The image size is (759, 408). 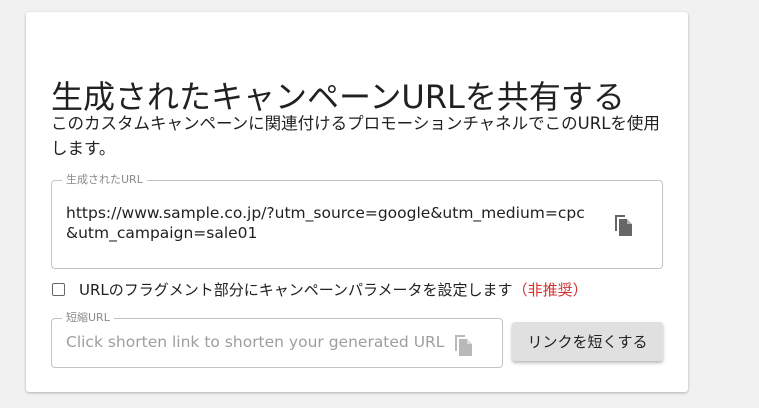 I want to click on short-url-label: 短縮URL, so click(x=88, y=318).